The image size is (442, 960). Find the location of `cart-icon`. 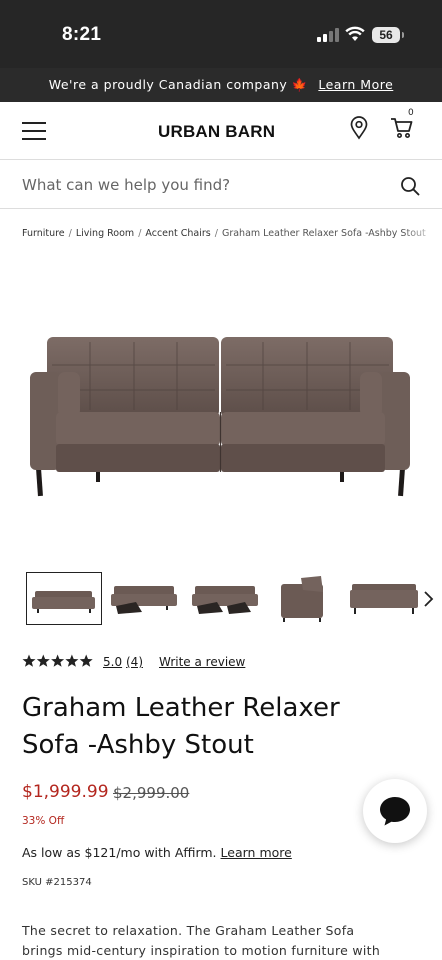

cart-icon is located at coordinates (402, 128).